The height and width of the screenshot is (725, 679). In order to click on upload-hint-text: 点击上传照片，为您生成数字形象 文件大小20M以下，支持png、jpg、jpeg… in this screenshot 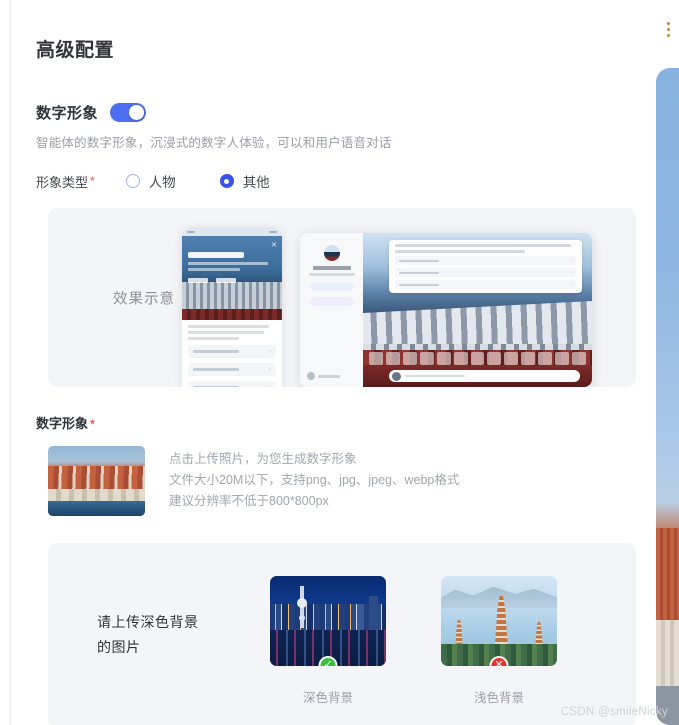, I will do `click(314, 479)`.